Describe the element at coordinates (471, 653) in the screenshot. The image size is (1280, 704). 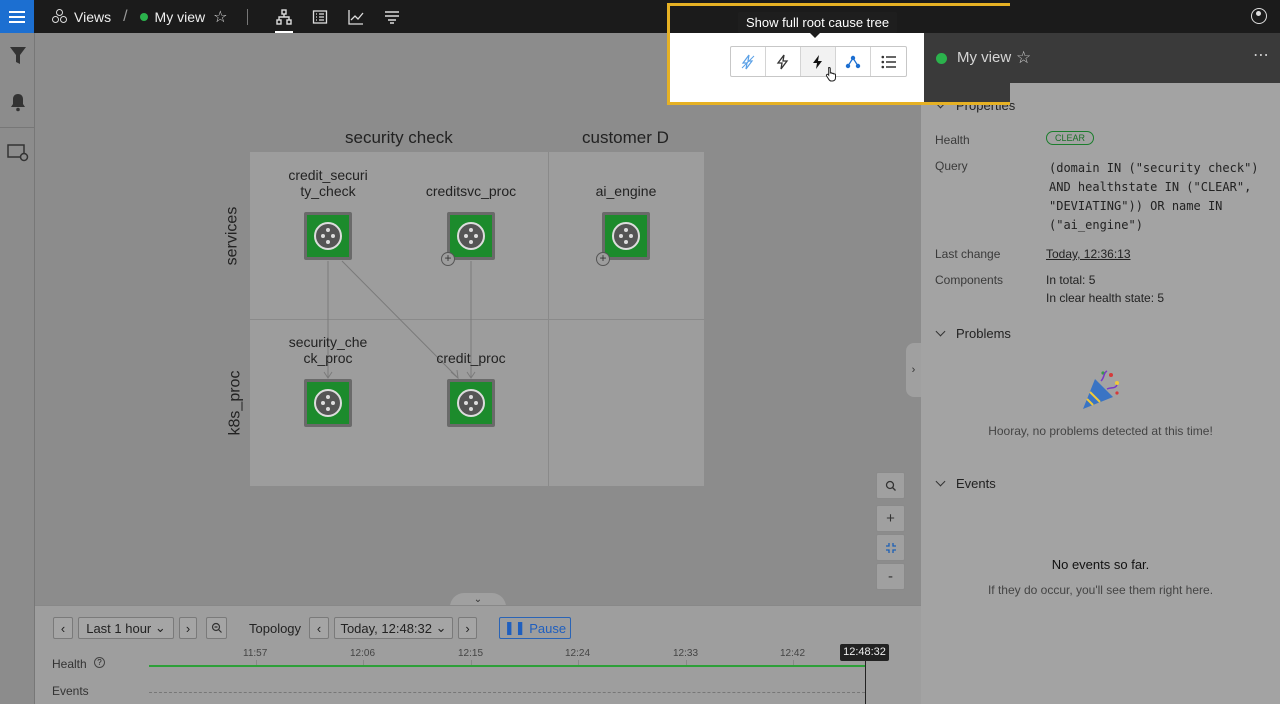
I see `time-tick: 12:15` at that location.